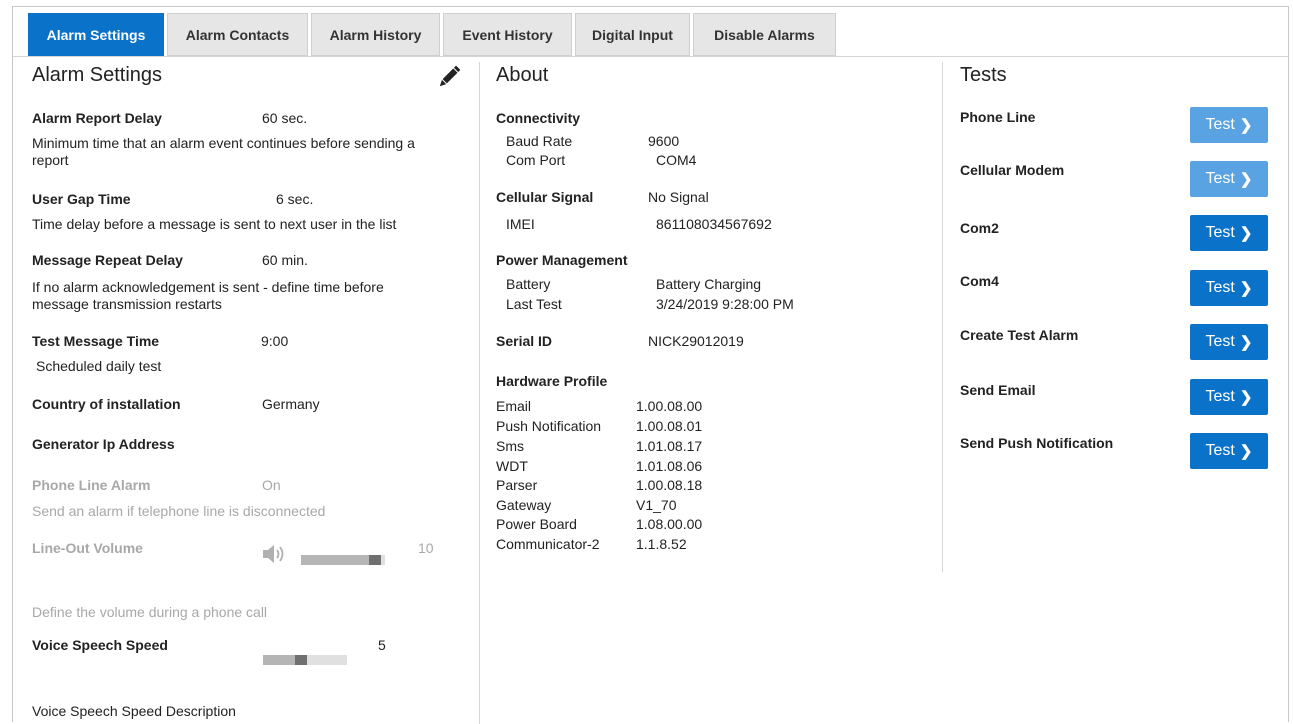 The width and height of the screenshot is (1293, 724). What do you see at coordinates (507, 34) in the screenshot?
I see `tab-event-history: Event History` at bounding box center [507, 34].